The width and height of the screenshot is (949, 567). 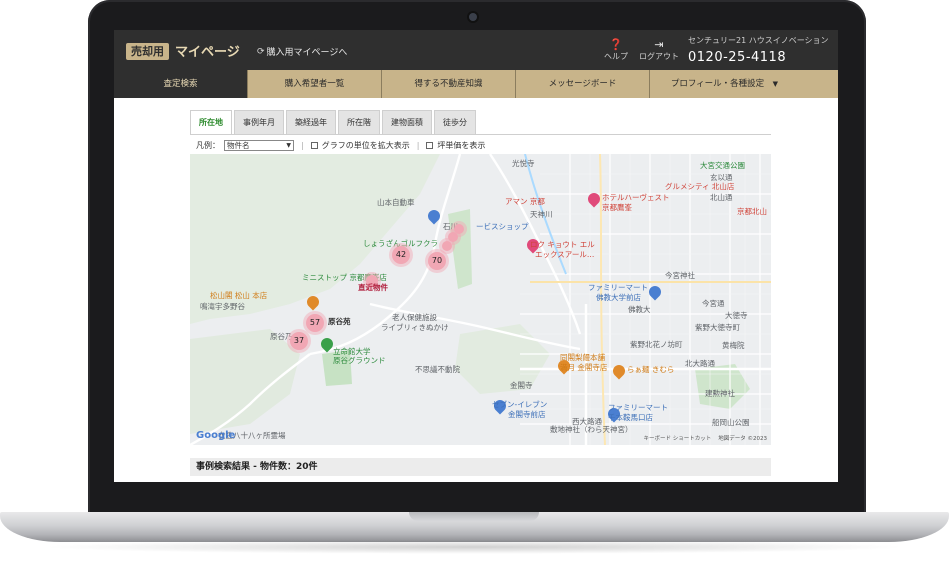 What do you see at coordinates (396, 202) in the screenshot?
I see `map-label: 山本自動車` at bounding box center [396, 202].